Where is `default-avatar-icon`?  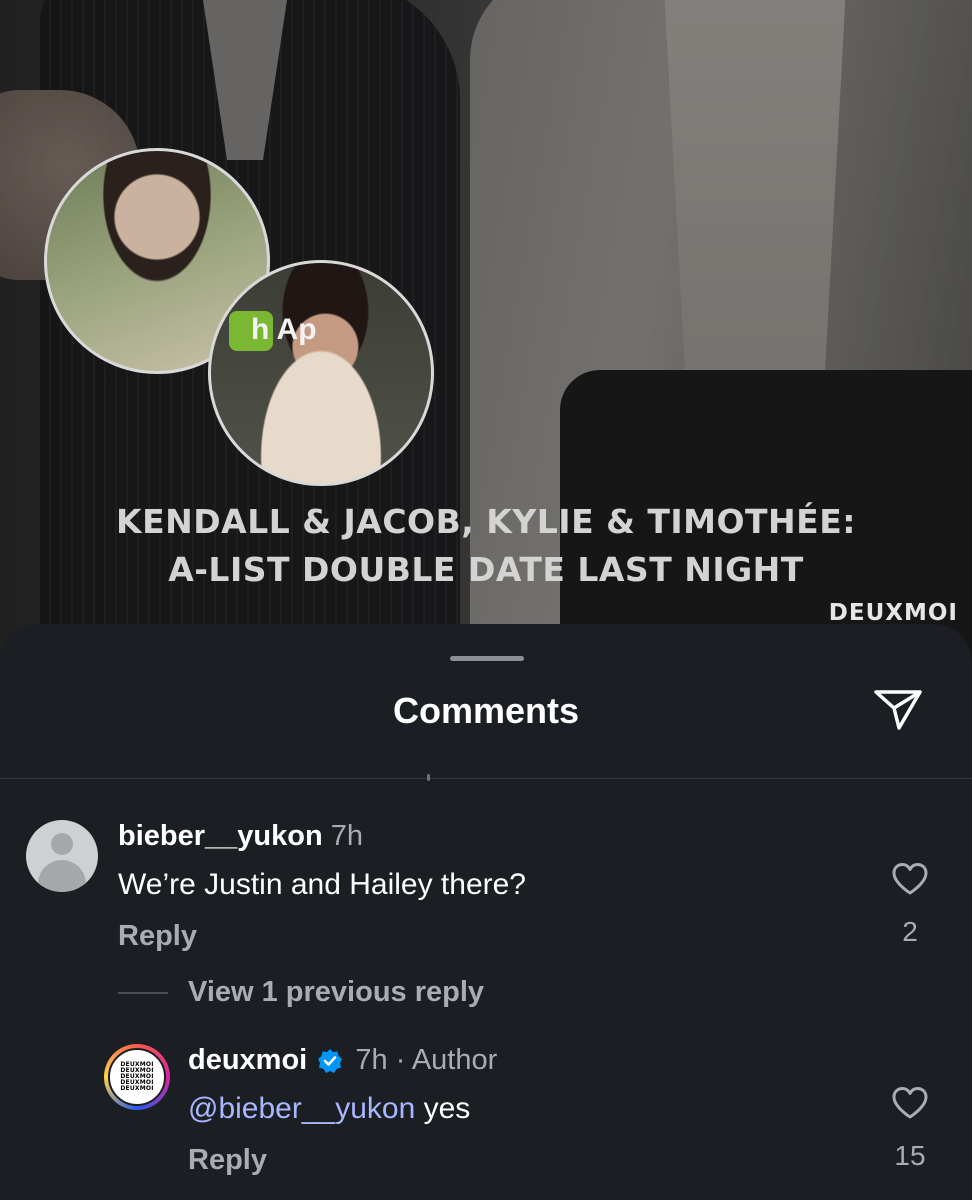
default-avatar-icon is located at coordinates (62, 856).